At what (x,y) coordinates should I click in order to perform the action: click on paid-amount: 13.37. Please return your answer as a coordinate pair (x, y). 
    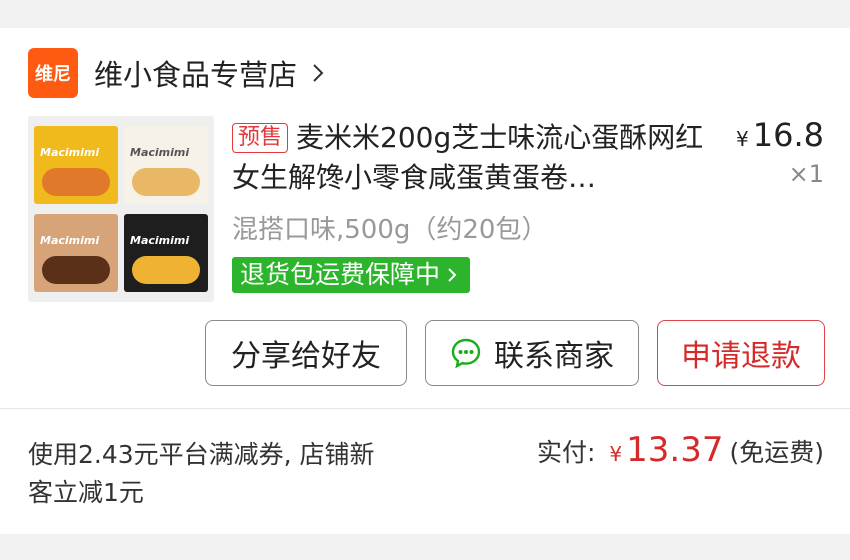
    Looking at the image, I should click on (675, 450).